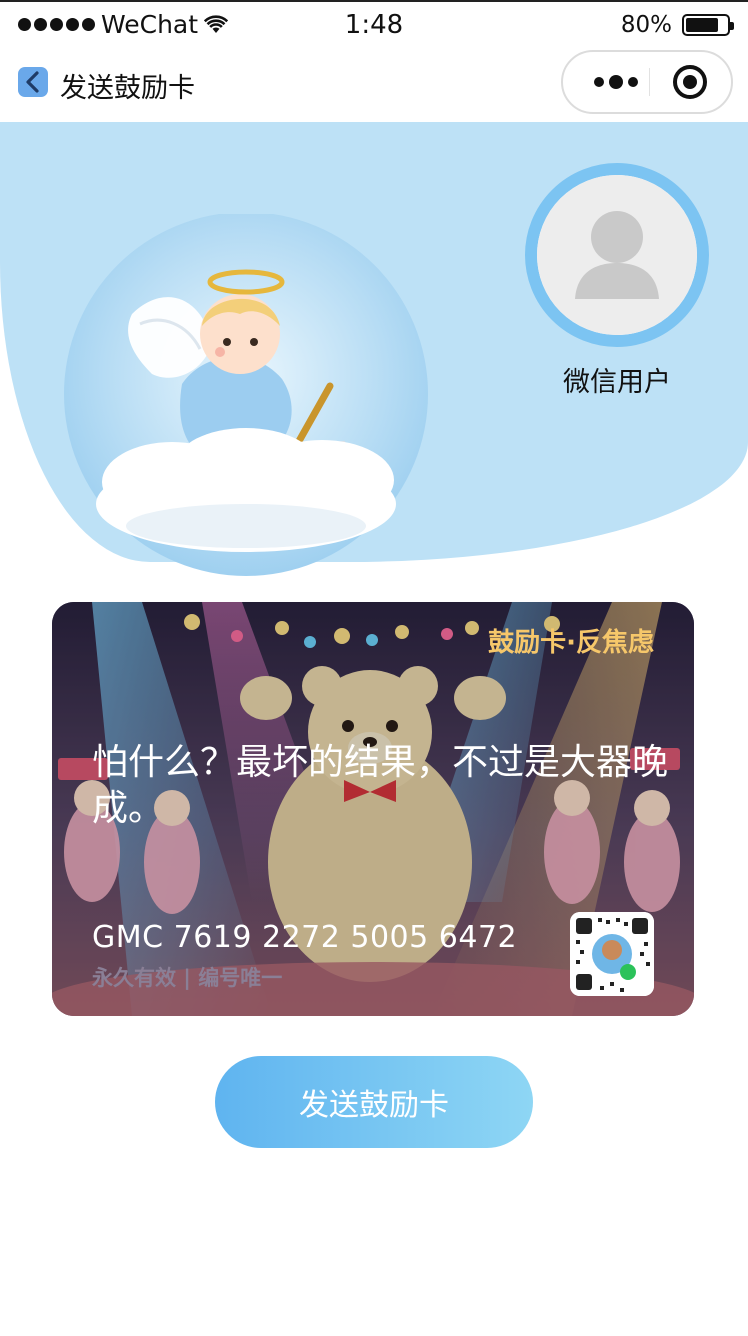 This screenshot has height=1336, width=748. I want to click on more-button, so click(616, 82).